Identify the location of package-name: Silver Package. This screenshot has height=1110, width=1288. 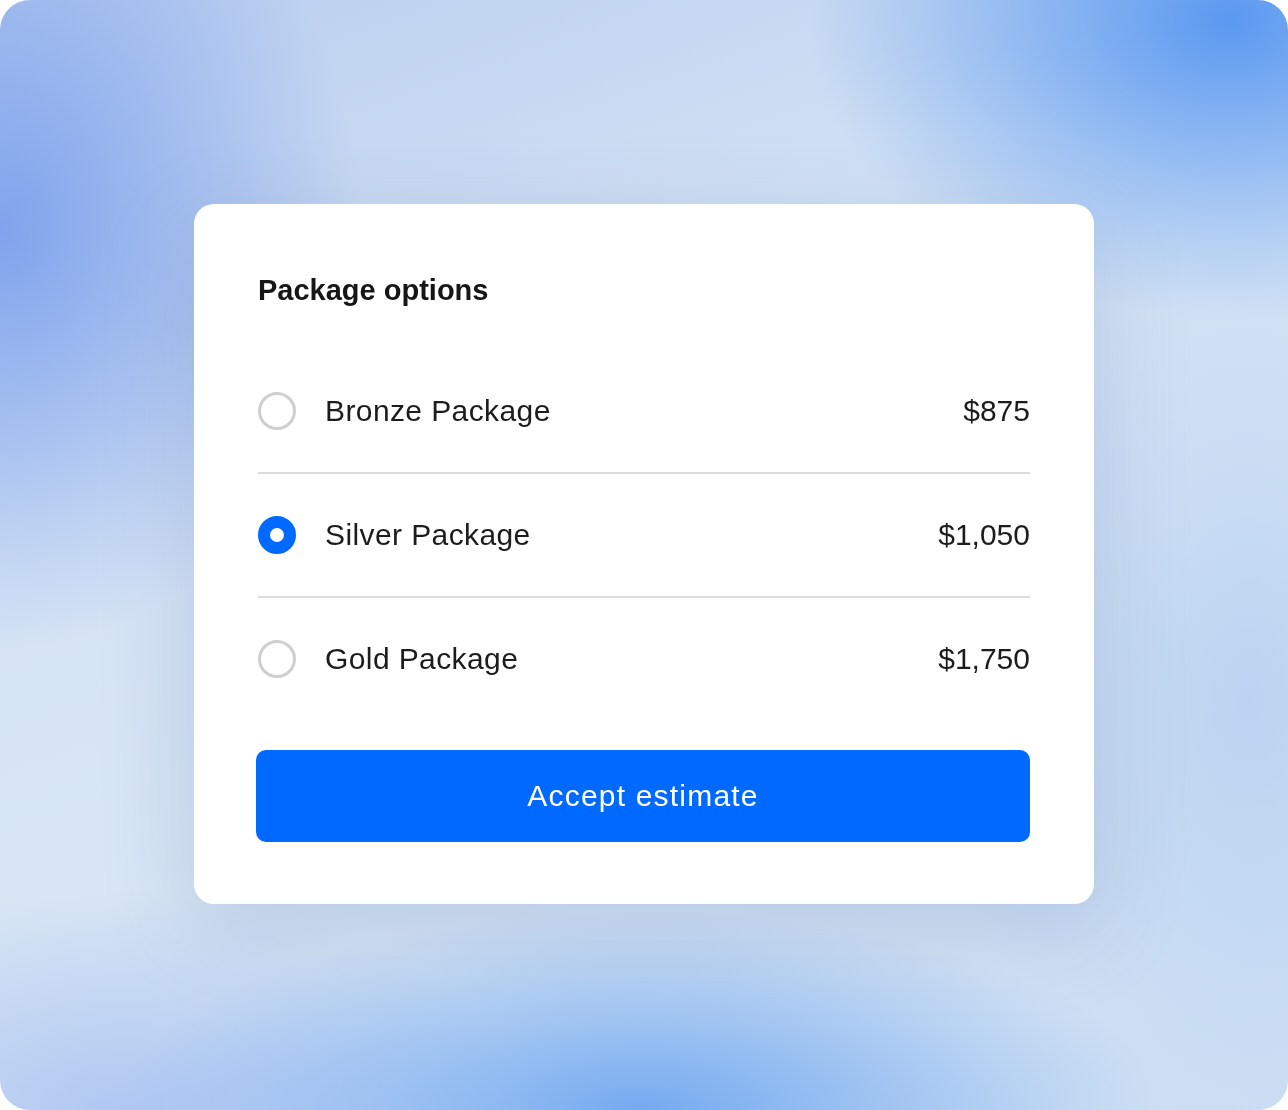
(428, 535).